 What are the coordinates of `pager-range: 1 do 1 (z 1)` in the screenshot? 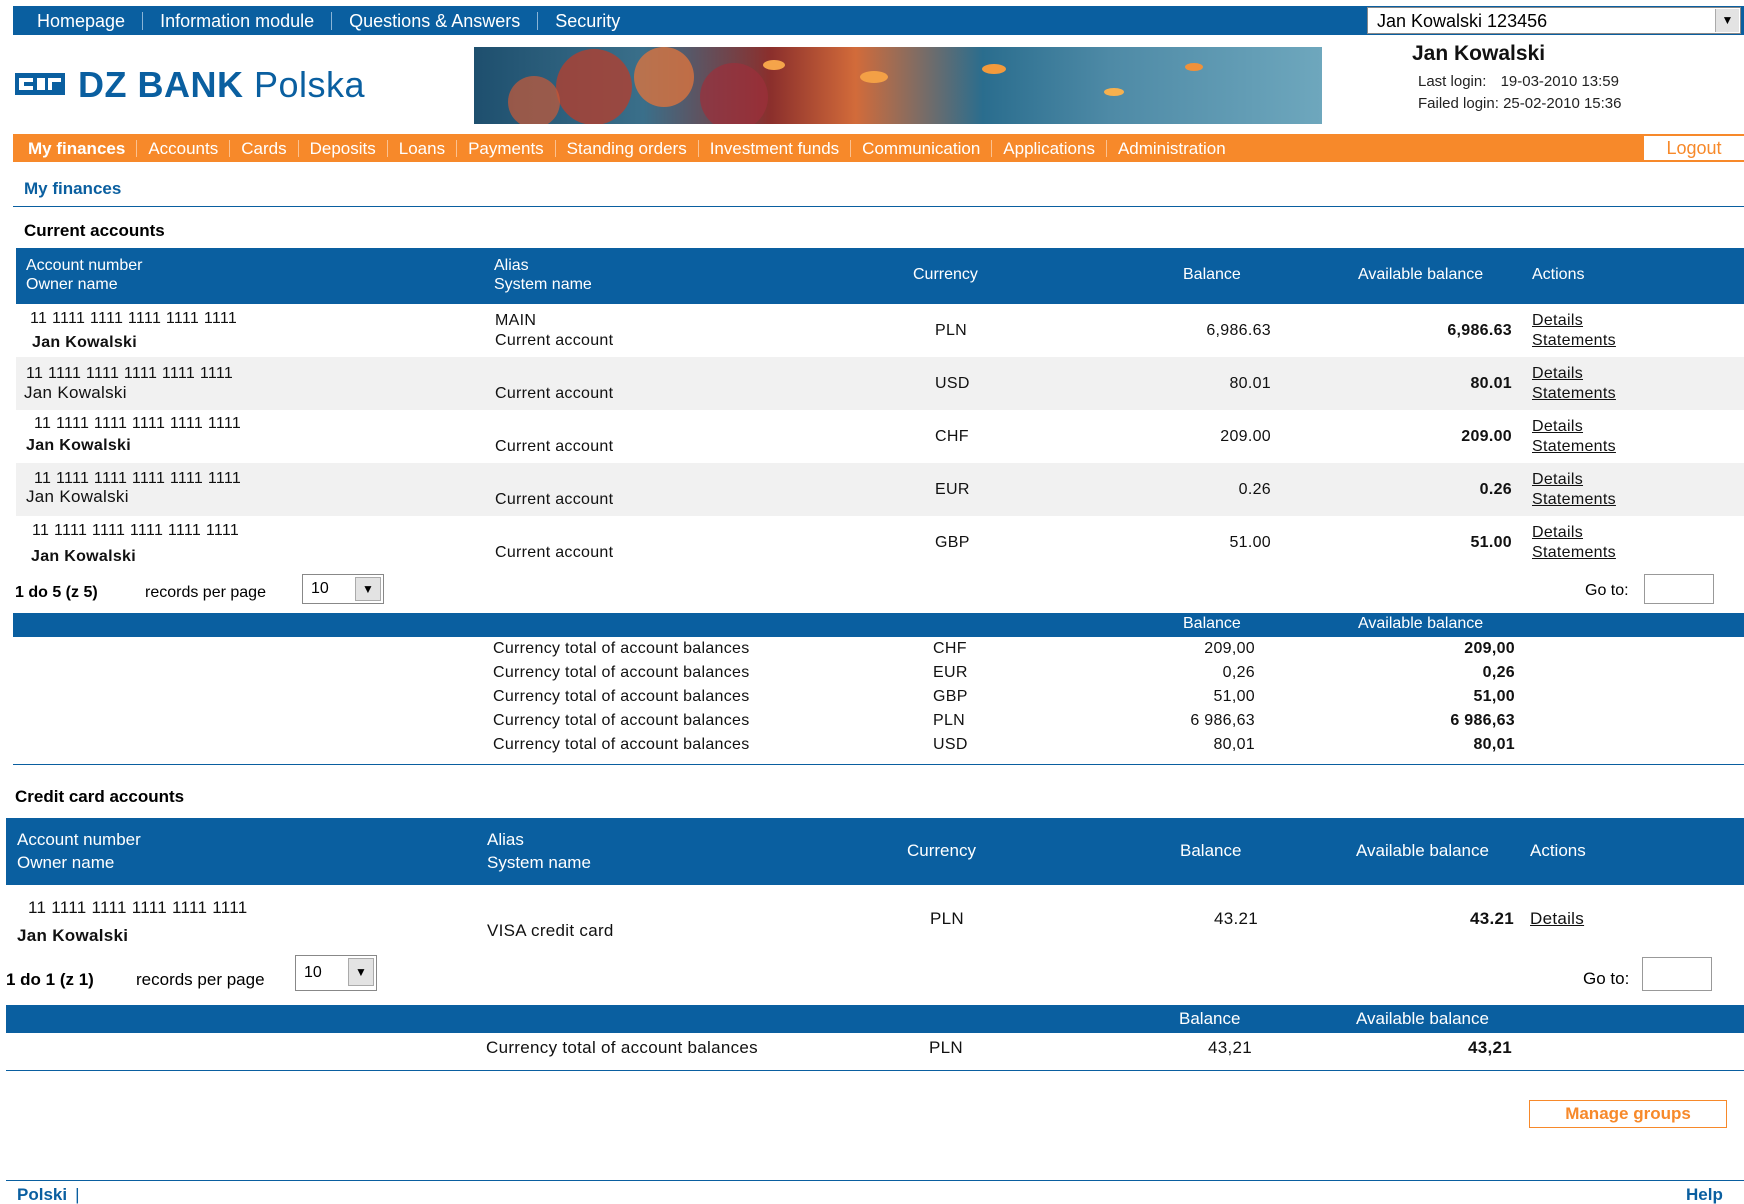 It's located at (50, 979).